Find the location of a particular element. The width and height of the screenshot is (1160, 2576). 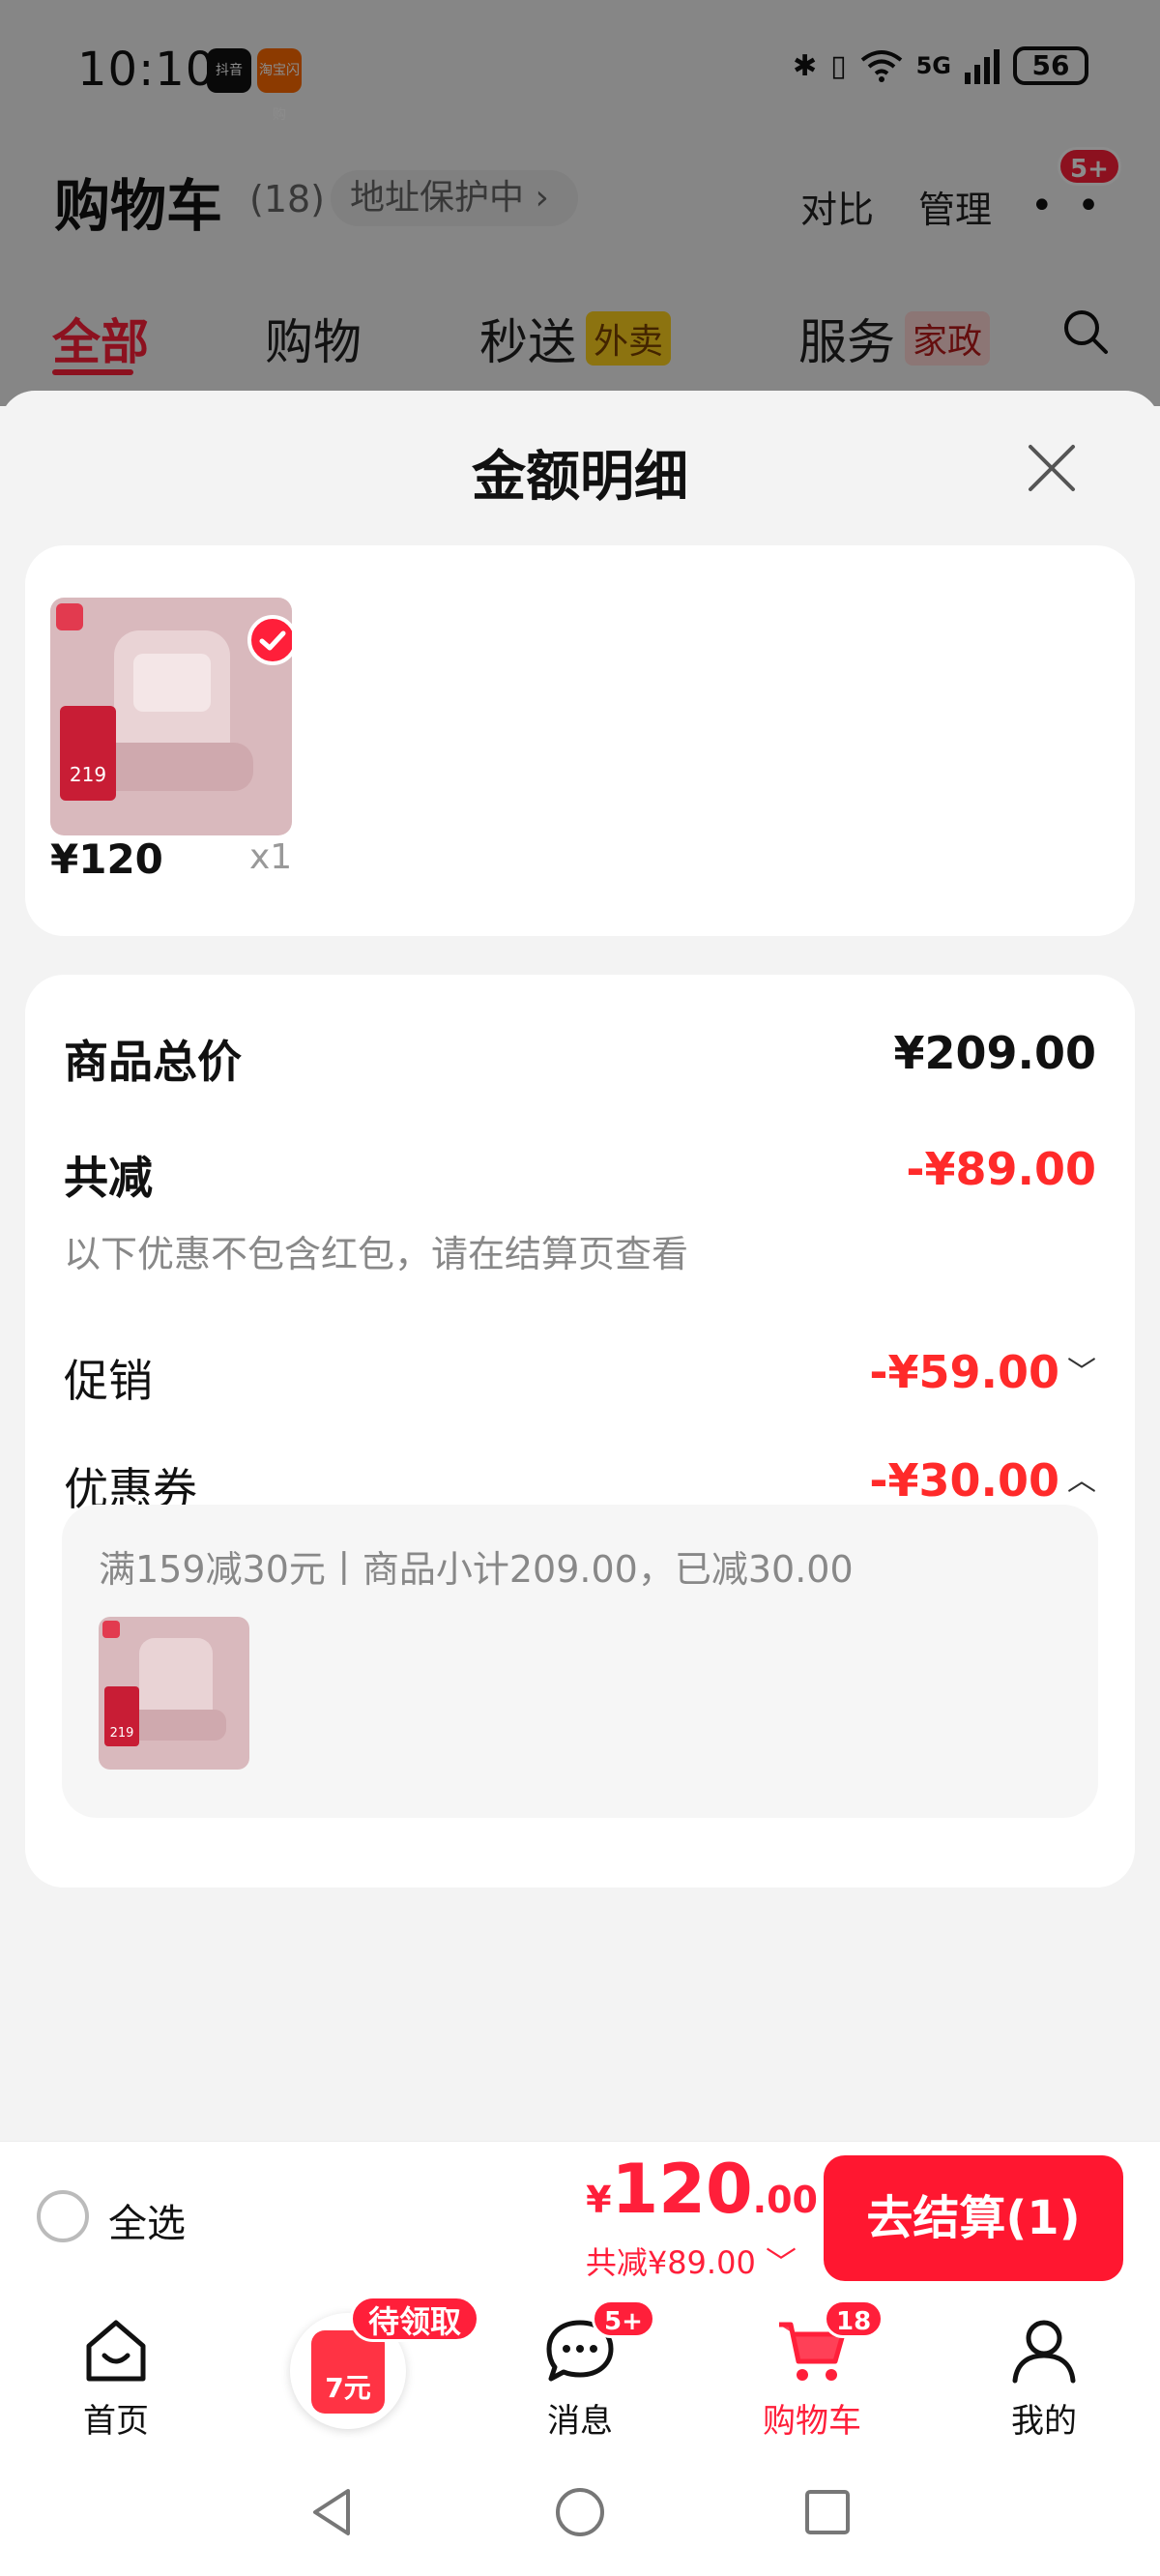

product-thumbnail: 219 is located at coordinates (171, 716).